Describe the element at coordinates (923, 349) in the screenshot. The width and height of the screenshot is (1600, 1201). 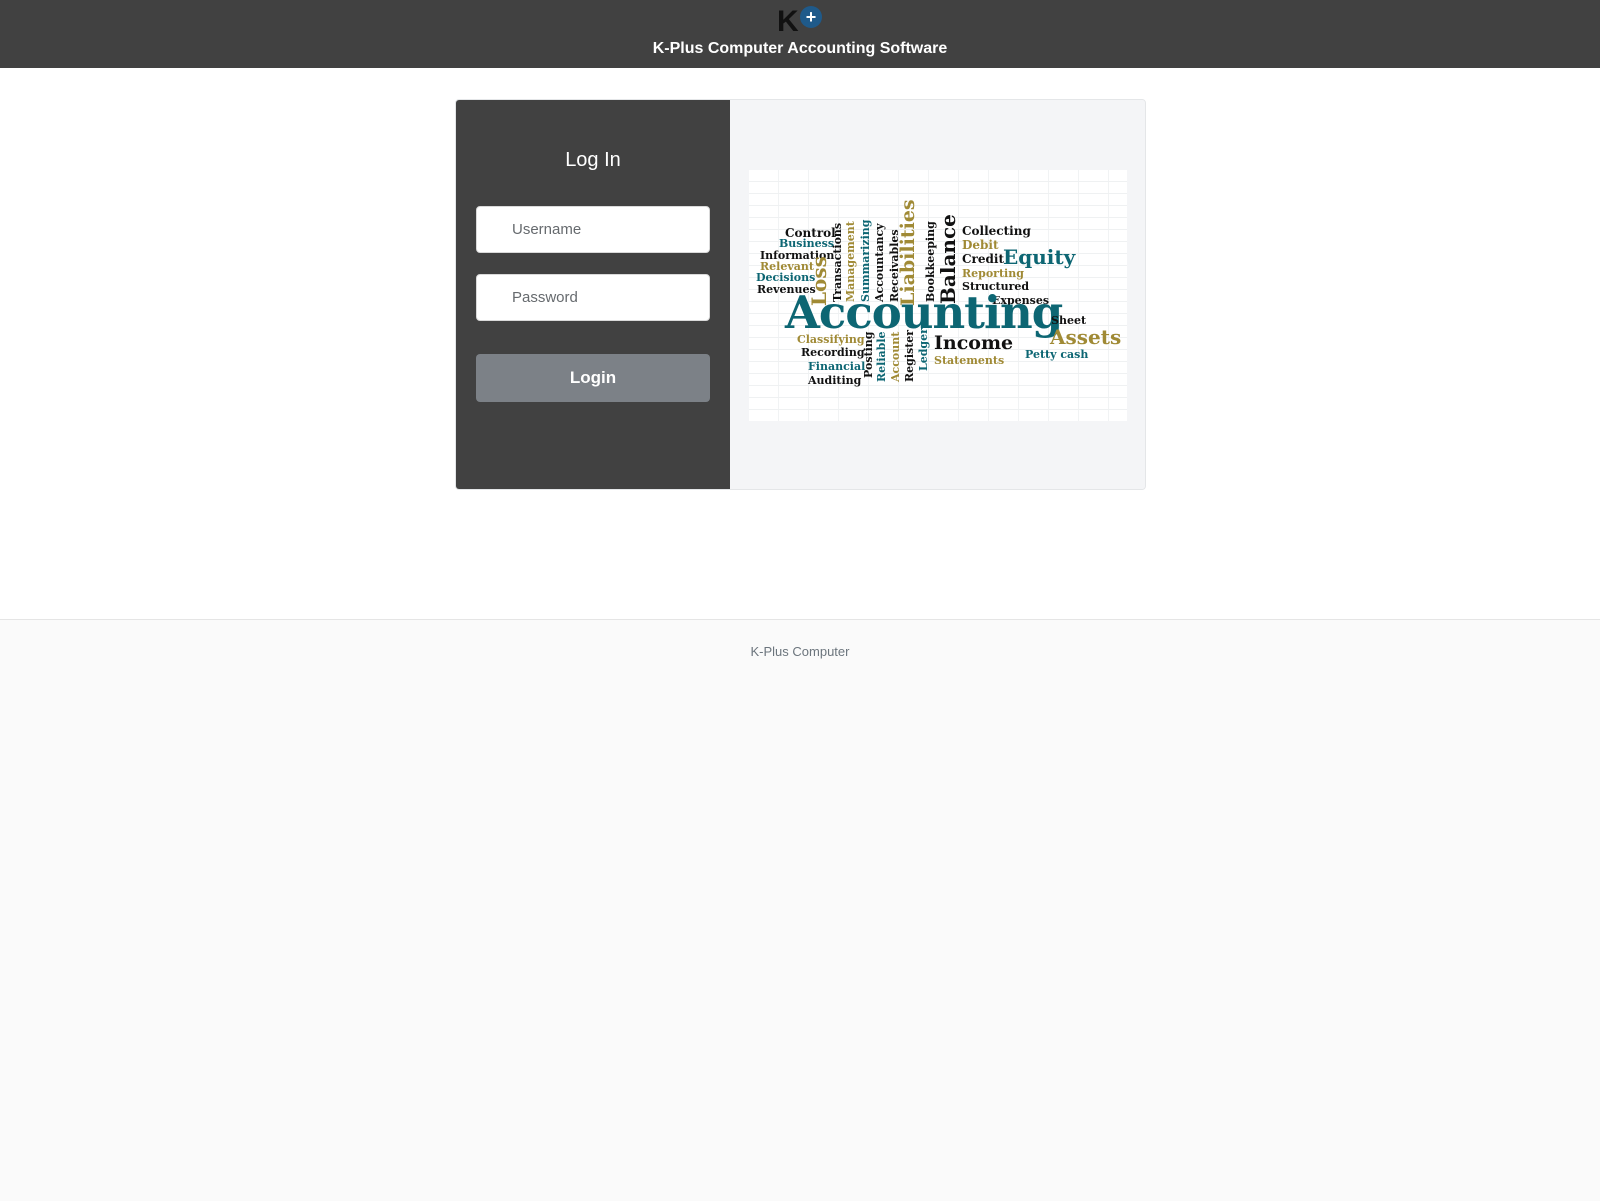
I see `word-ledger: Ledger` at that location.